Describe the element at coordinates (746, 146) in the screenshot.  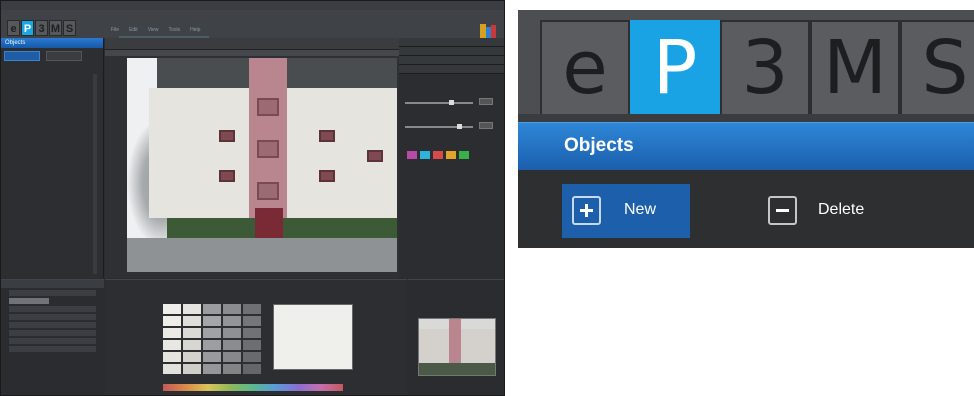
I see `objects-header: Objects` at that location.